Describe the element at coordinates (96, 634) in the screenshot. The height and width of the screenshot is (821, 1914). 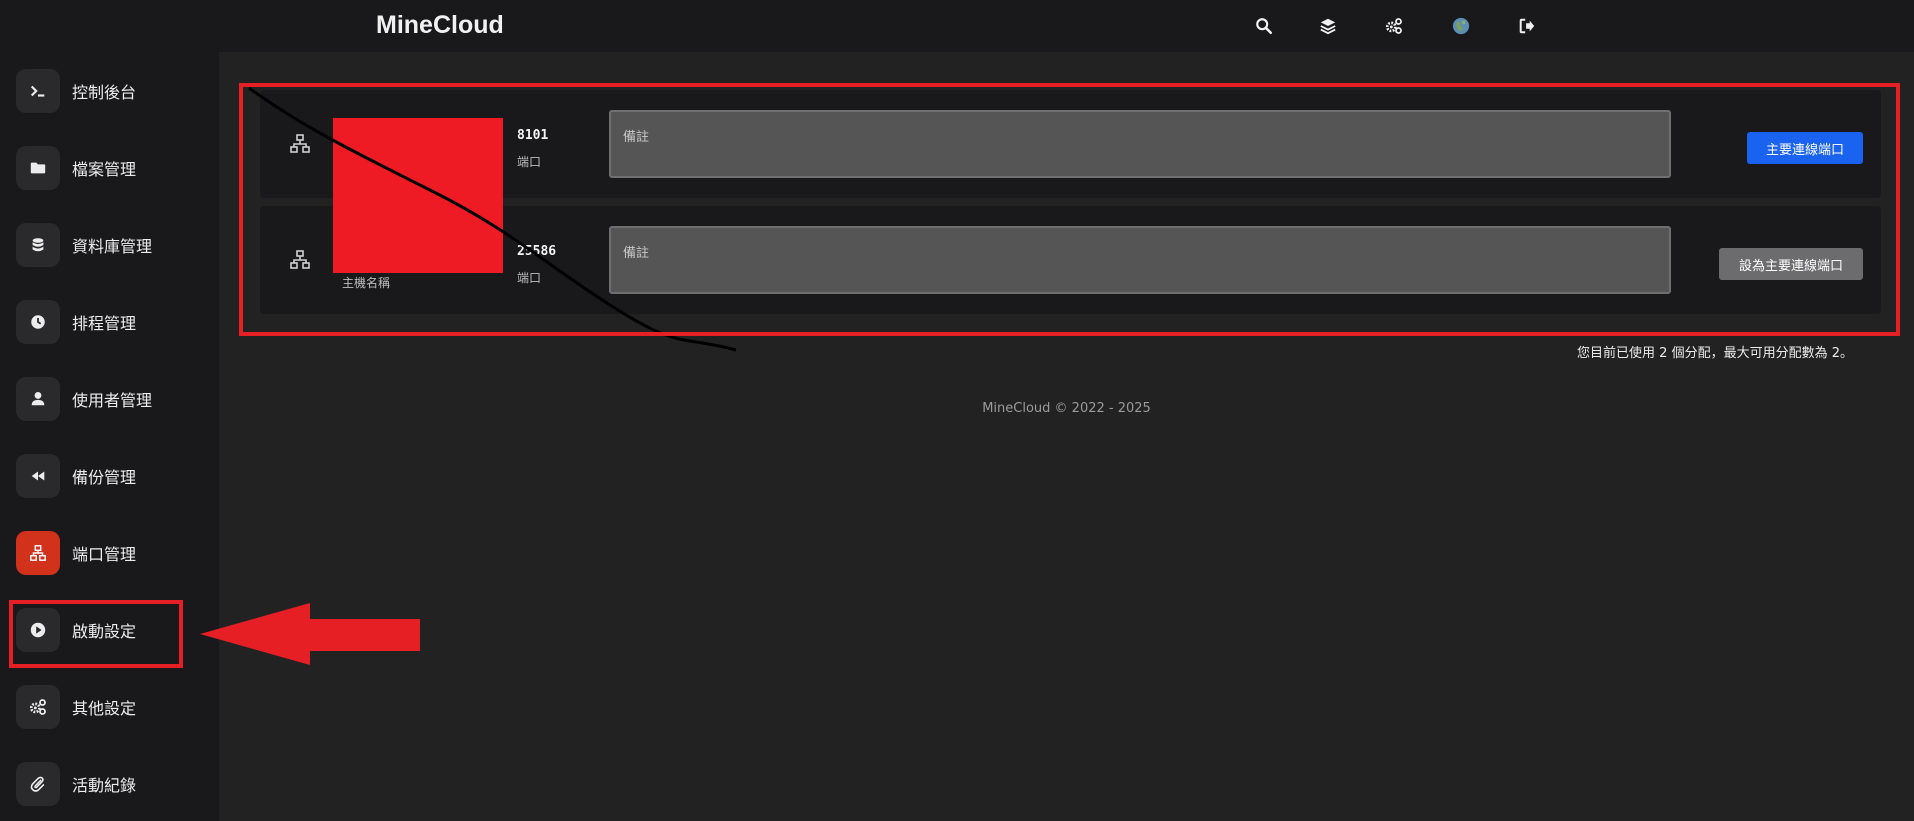
I see `annotation-box-startup` at that location.